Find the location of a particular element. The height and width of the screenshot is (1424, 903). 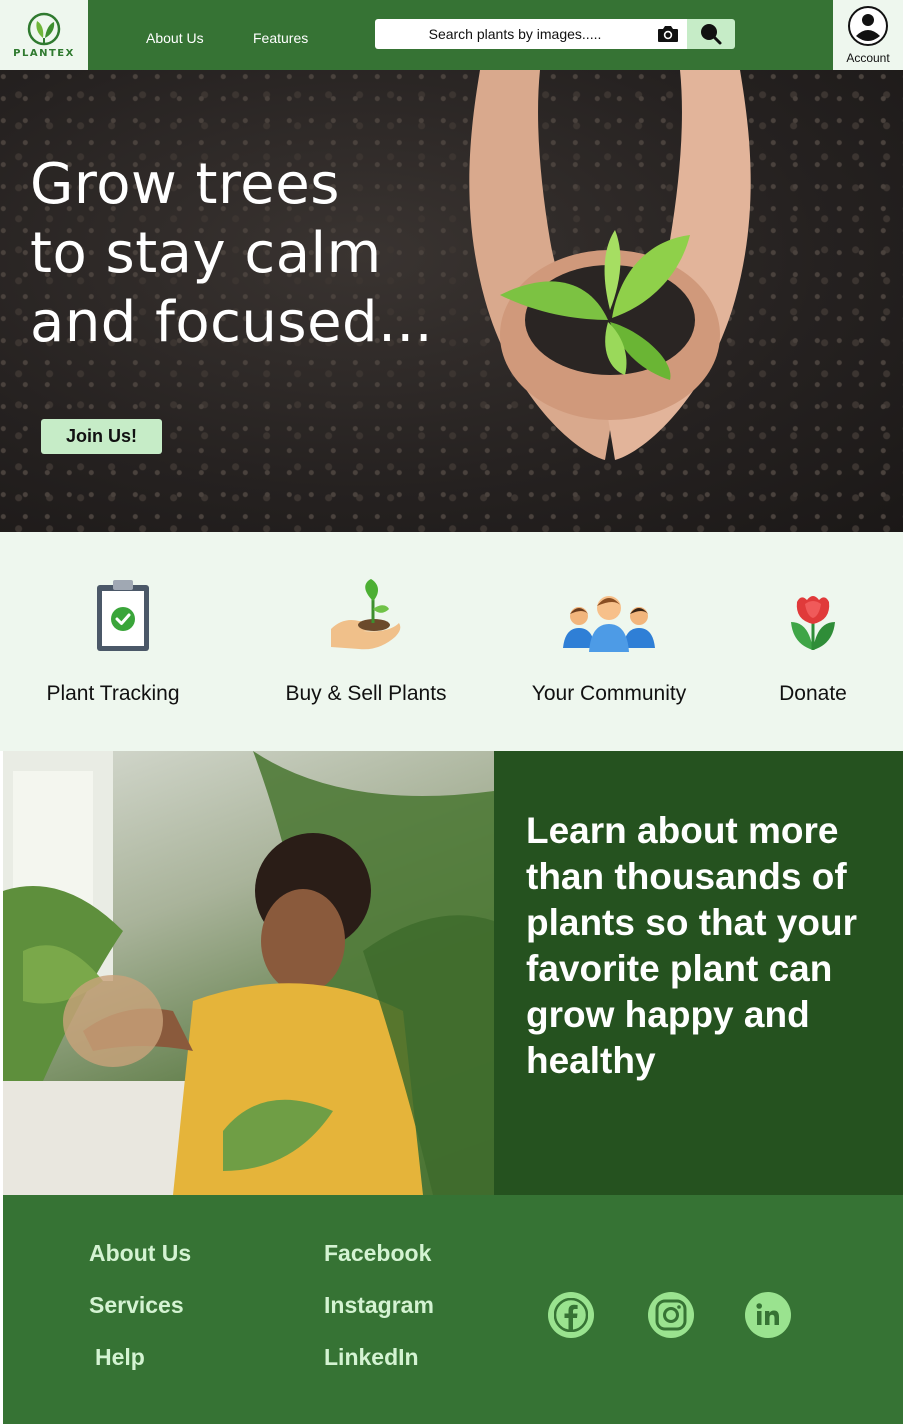

linkedin-icon is located at coordinates (767, 1314).